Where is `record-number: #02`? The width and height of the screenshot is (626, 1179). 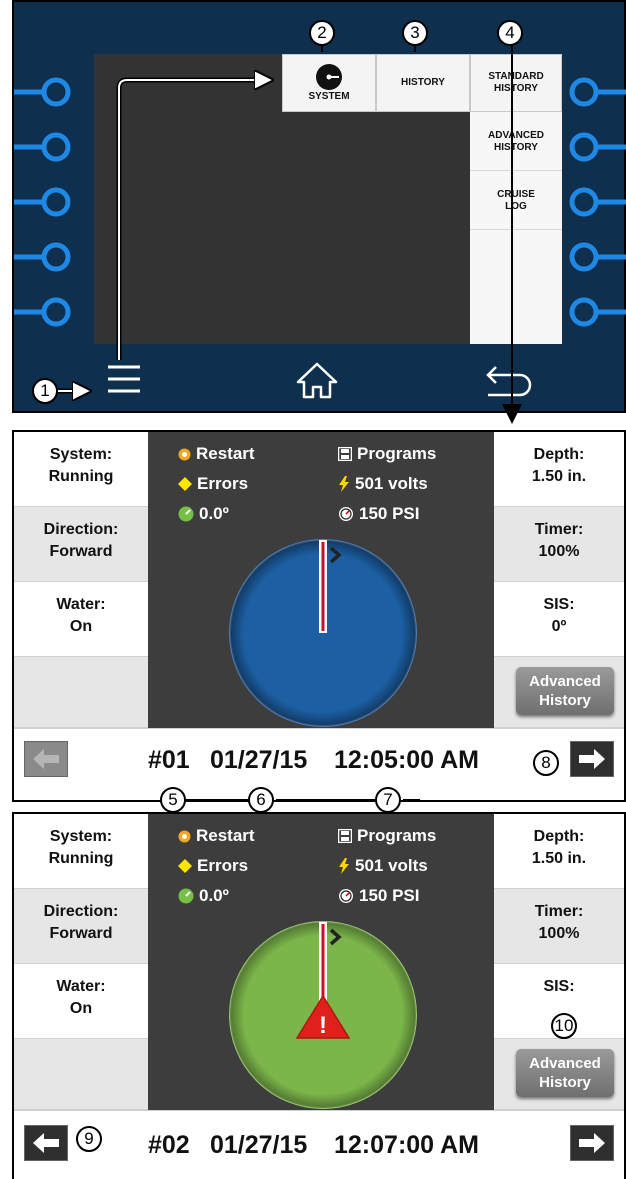 record-number: #02 is located at coordinates (169, 1145).